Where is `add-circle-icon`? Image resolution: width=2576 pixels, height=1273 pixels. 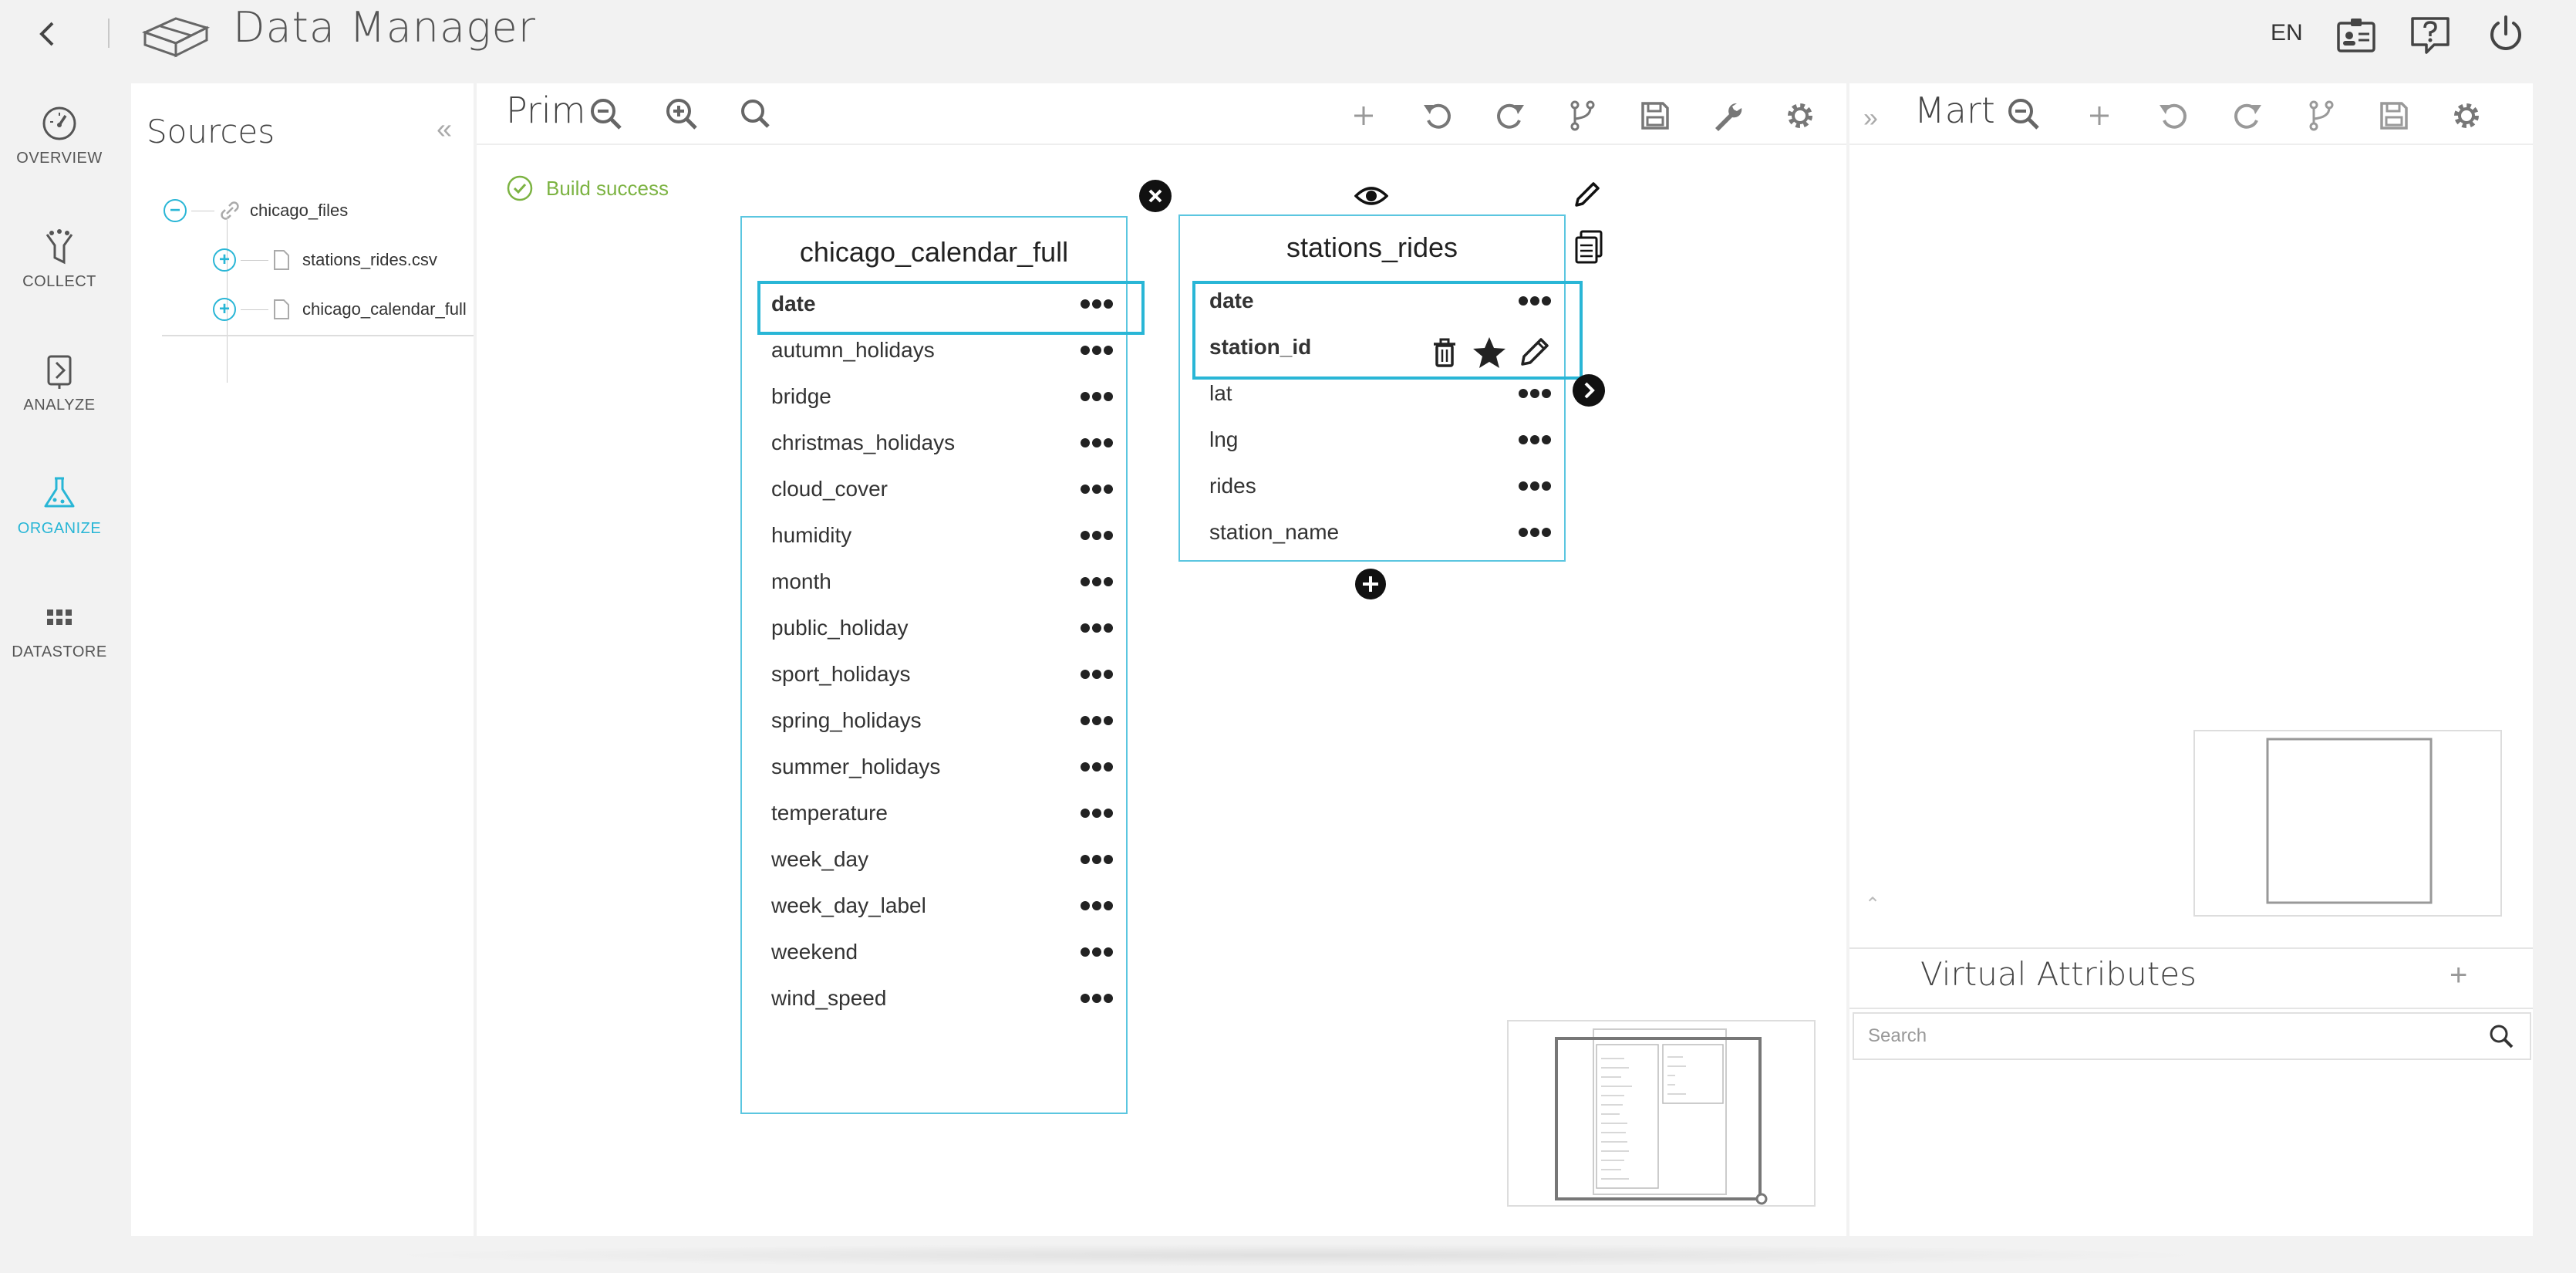
add-circle-icon is located at coordinates (1370, 584).